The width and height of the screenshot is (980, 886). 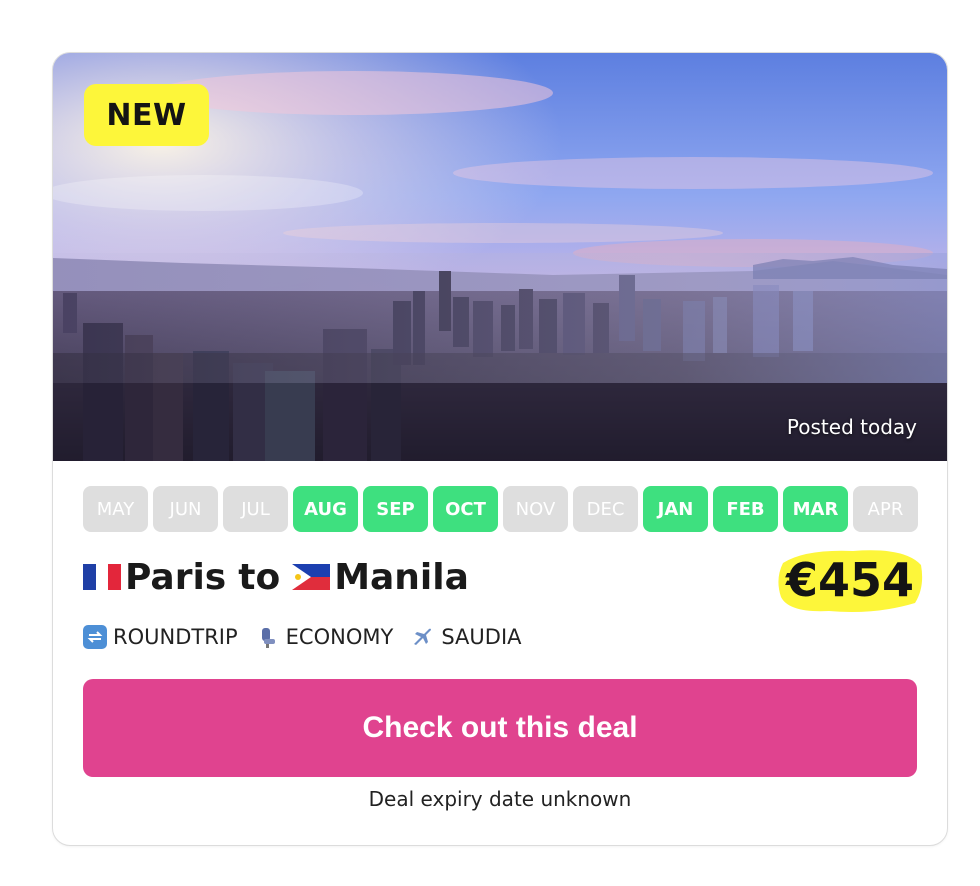 What do you see at coordinates (339, 637) in the screenshot?
I see `cabin-class-label: ECONOMY` at bounding box center [339, 637].